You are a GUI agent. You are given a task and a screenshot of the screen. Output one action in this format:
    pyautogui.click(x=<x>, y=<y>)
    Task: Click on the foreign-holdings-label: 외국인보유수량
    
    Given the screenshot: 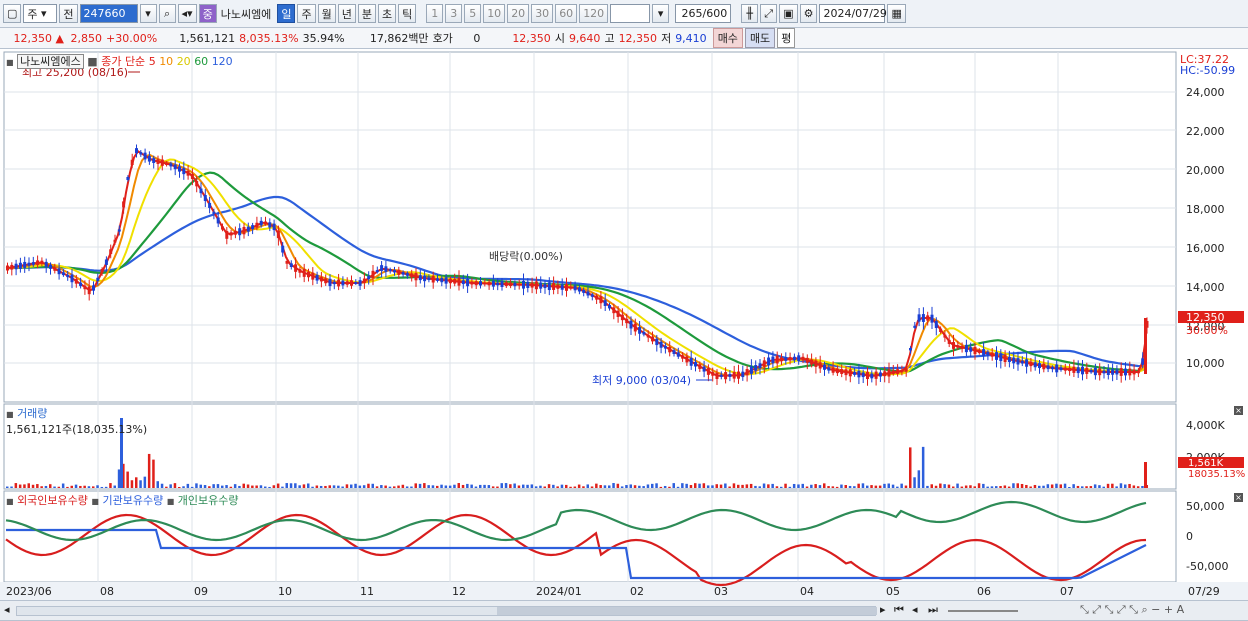 What is the action you would take?
    pyautogui.click(x=52, y=500)
    